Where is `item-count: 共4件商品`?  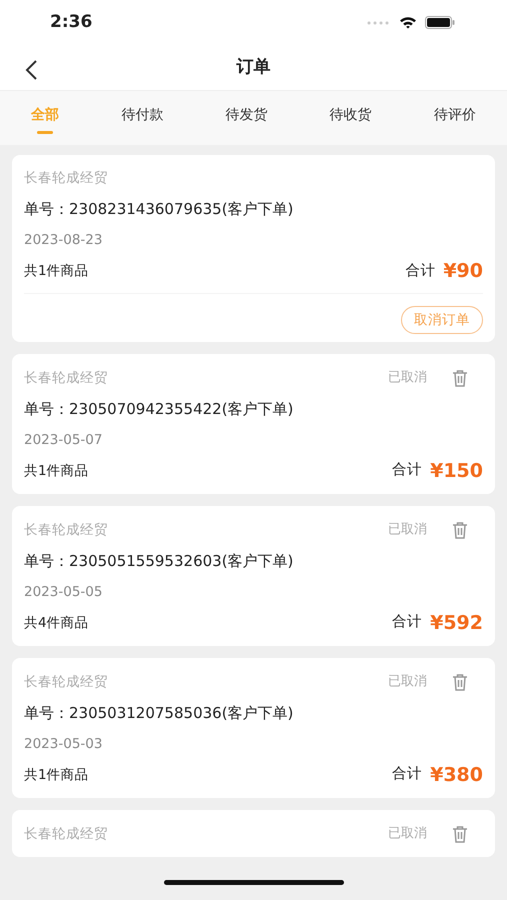
item-count: 共4件商品 is located at coordinates (57, 623).